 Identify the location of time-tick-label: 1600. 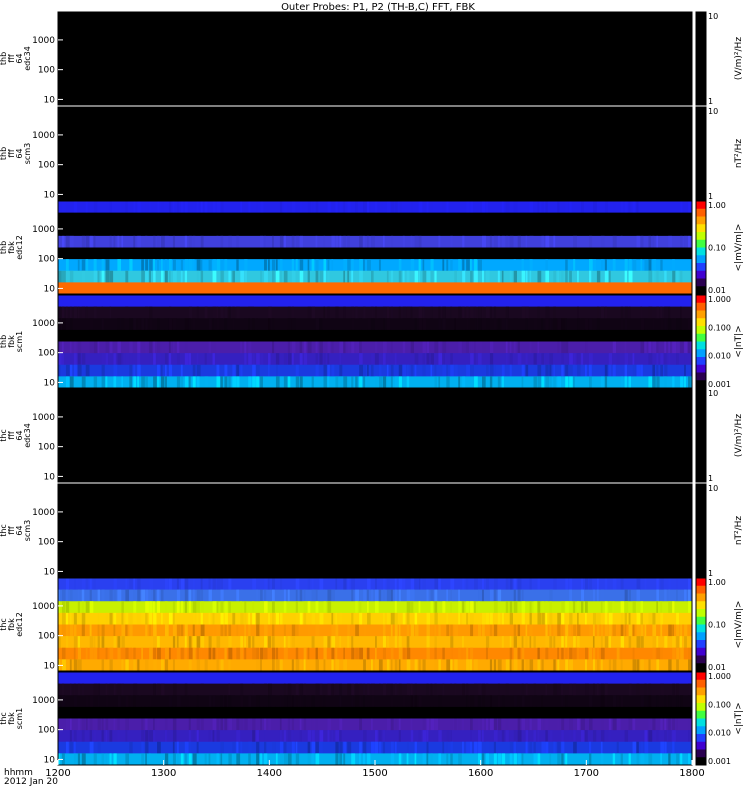
(480, 773).